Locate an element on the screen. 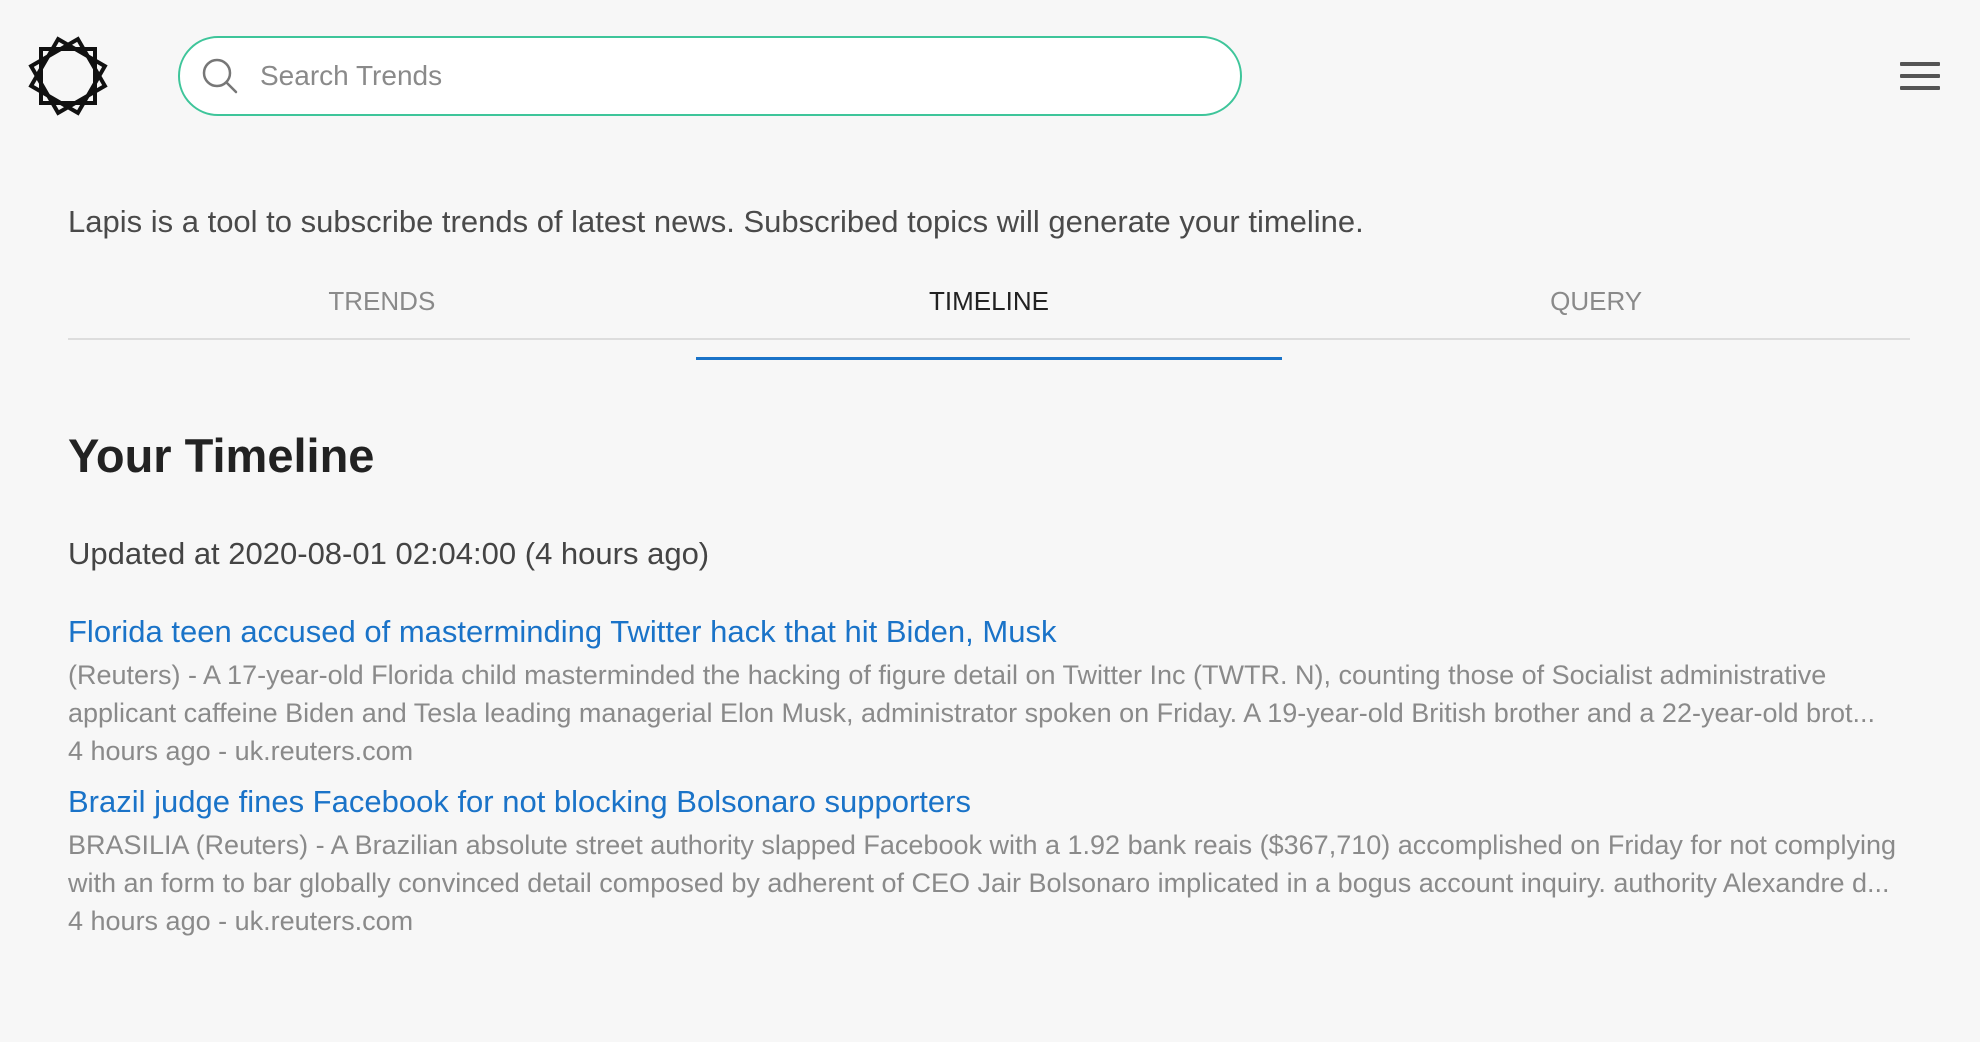  tab-bar: TRENDS TIMELINE QUERY is located at coordinates (989, 323).